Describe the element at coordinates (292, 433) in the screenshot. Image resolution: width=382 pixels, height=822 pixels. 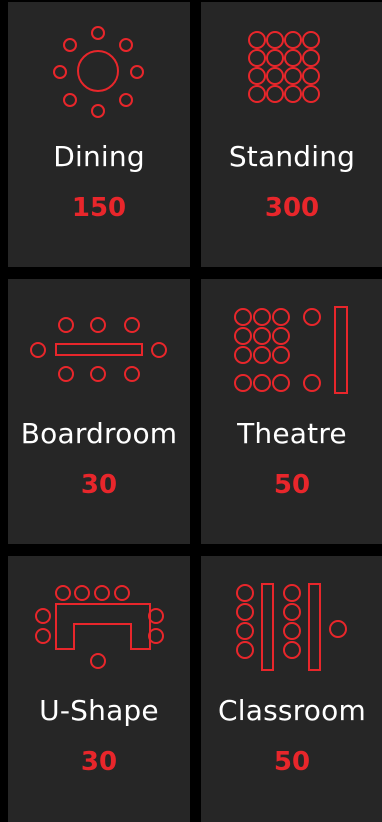
I see `layout-name: Theatre` at that location.